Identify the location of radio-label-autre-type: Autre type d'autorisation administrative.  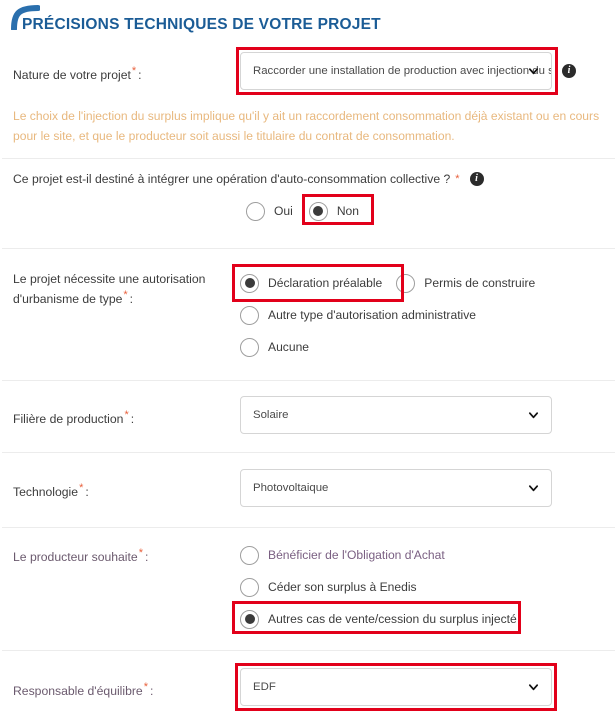
(372, 315).